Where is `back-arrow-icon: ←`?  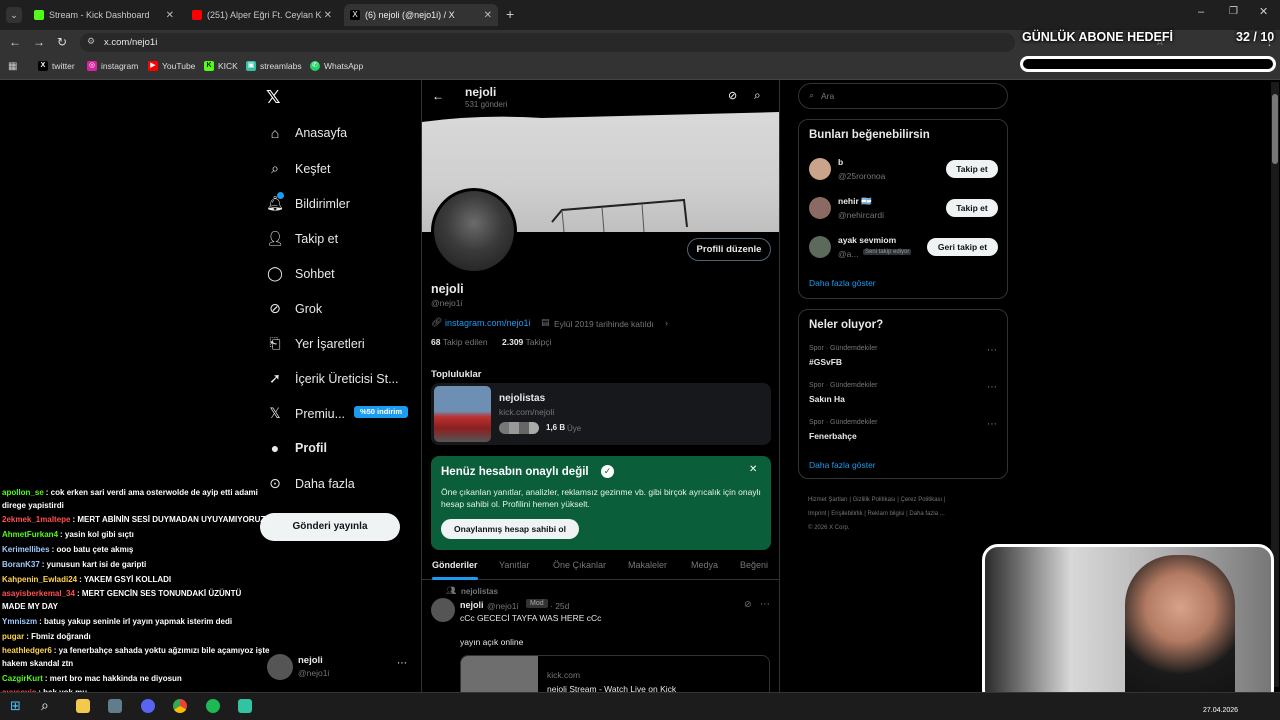 back-arrow-icon: ← is located at coordinates (438, 96).